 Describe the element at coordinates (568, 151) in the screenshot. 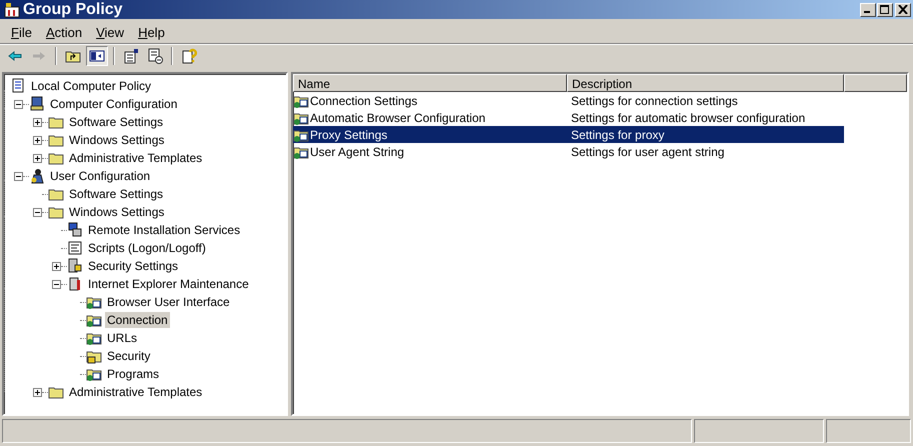

I see `list-row: User Agent String Settings for user agent string` at that location.